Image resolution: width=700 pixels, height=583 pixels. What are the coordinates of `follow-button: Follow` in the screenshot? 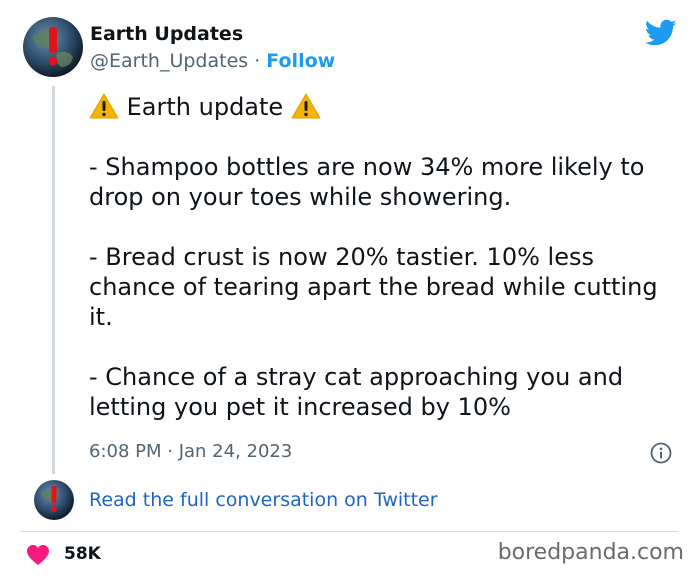 It's located at (300, 61).